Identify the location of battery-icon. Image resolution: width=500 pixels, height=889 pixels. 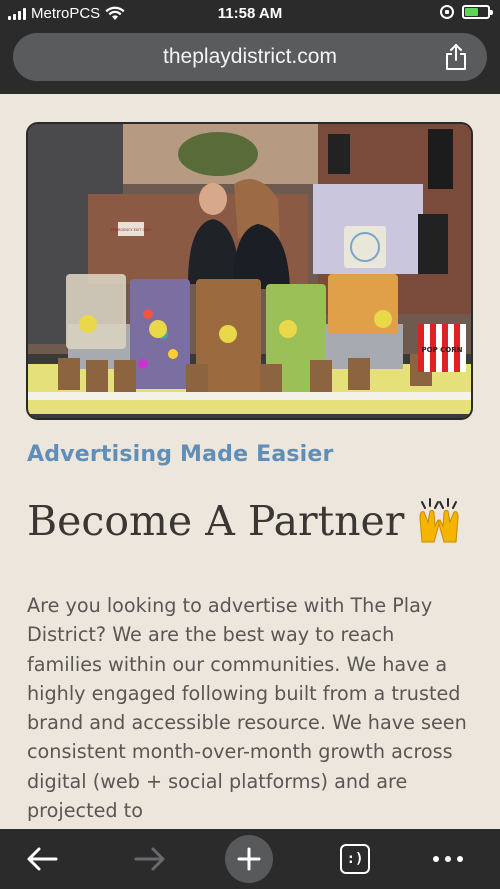
(477, 12).